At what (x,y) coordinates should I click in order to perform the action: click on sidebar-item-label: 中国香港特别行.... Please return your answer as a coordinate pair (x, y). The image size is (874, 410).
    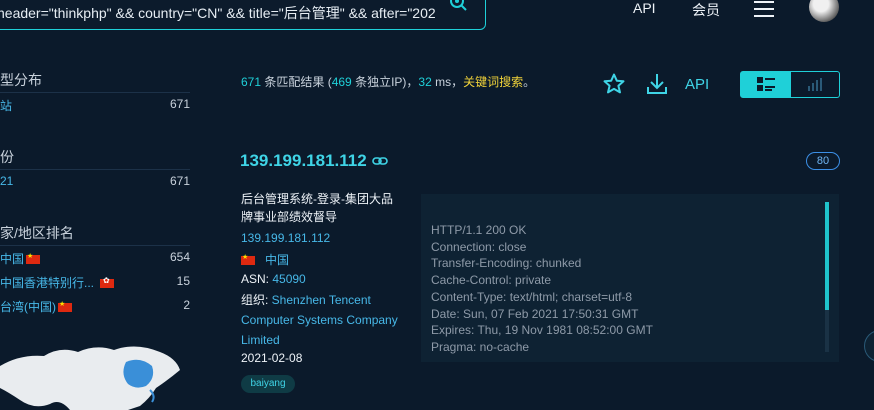
    Looking at the image, I should click on (47, 283).